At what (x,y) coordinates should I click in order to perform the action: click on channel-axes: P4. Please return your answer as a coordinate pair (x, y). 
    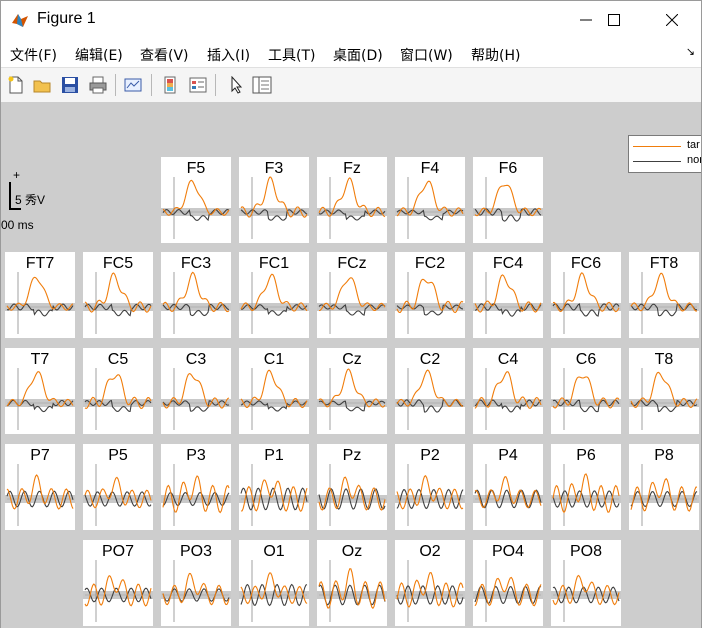
    Looking at the image, I should click on (508, 487).